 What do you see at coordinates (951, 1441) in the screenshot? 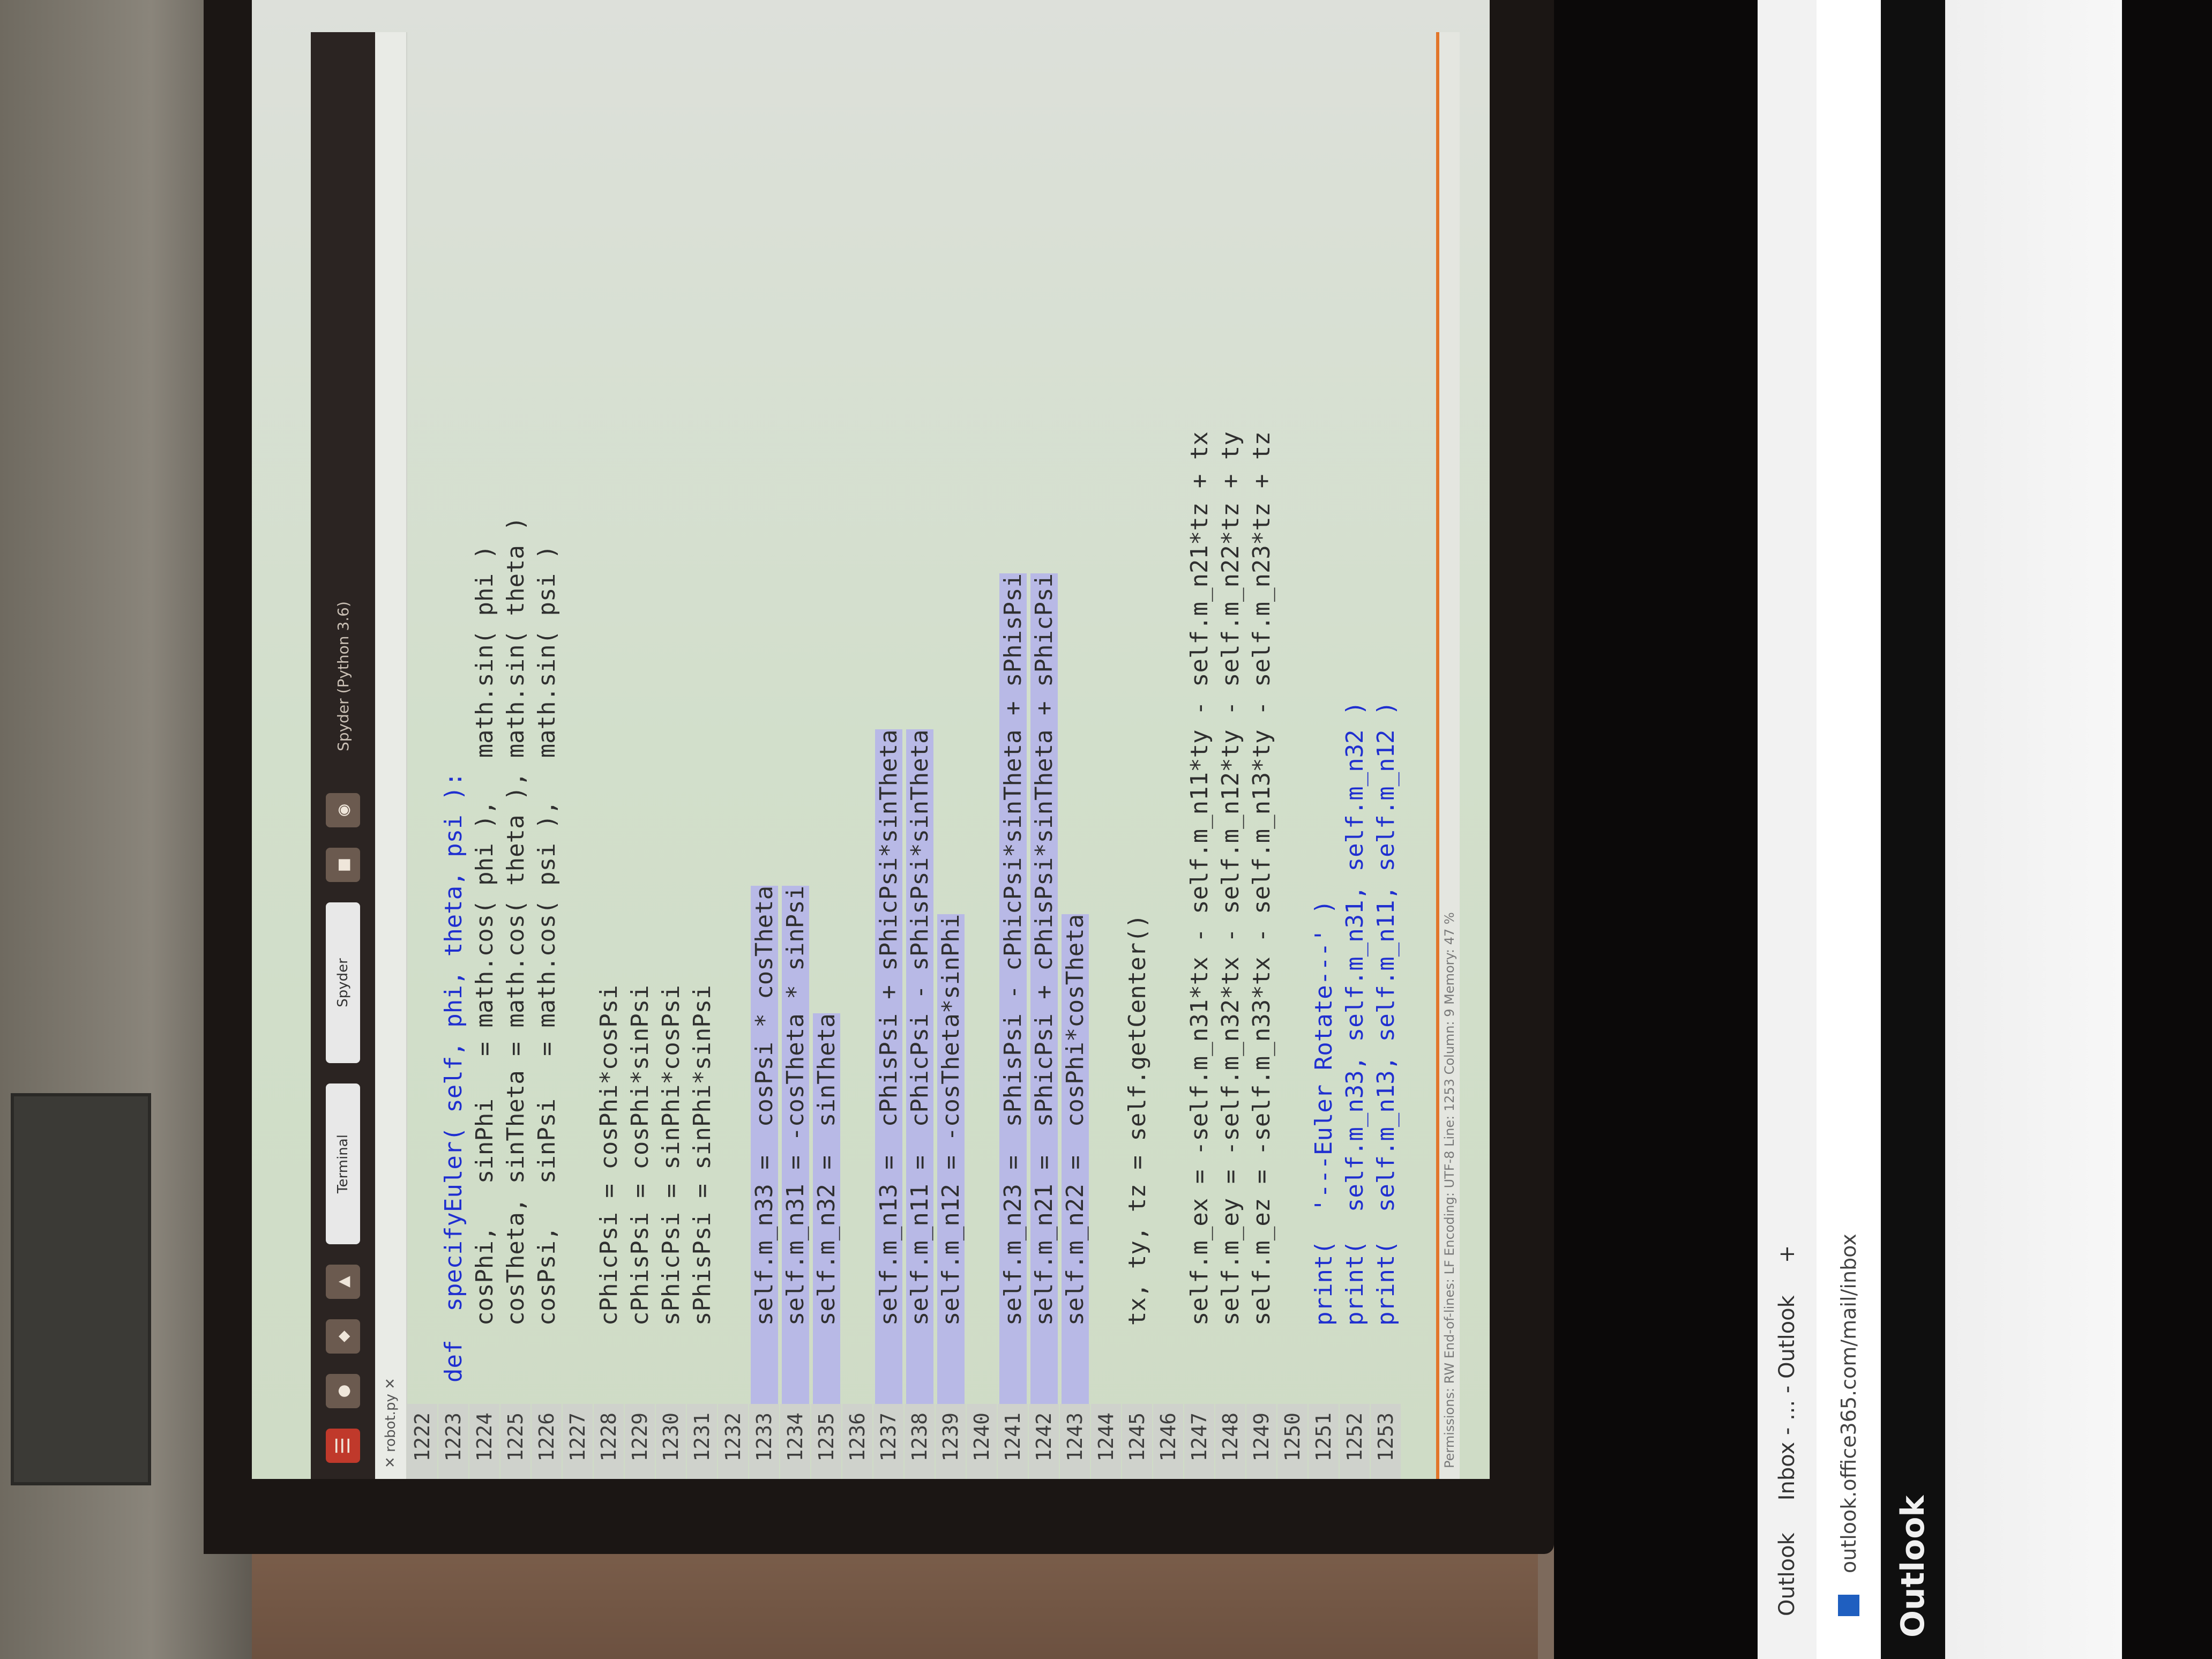
I see `line-number: 1239` at bounding box center [951, 1441].